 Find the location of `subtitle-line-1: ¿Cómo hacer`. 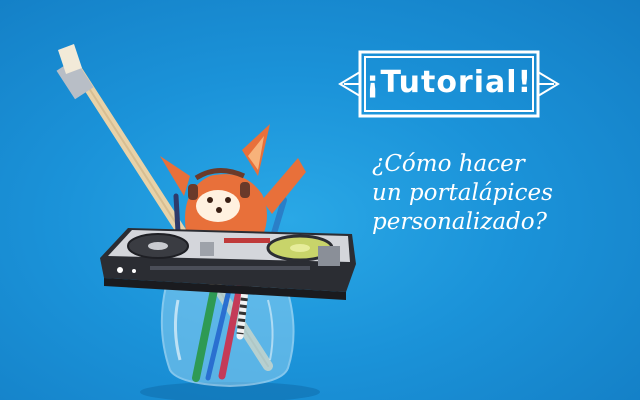

subtitle-line-1: ¿Cómo hacer is located at coordinates (448, 164).